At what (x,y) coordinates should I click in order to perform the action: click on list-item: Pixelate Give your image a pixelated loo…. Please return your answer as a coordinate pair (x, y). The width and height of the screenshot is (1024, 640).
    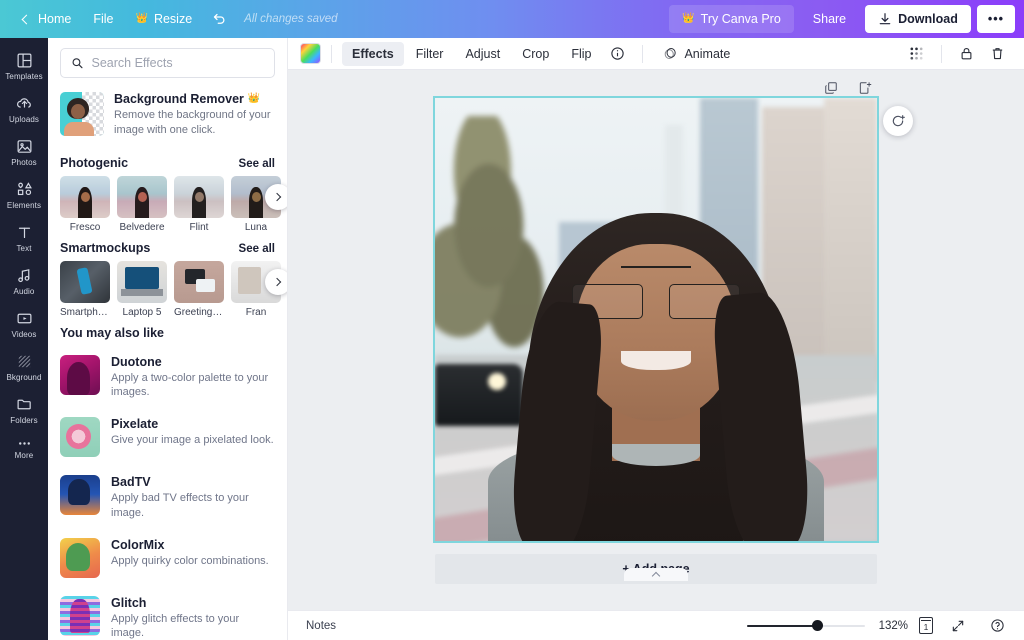
    Looking at the image, I should click on (167, 437).